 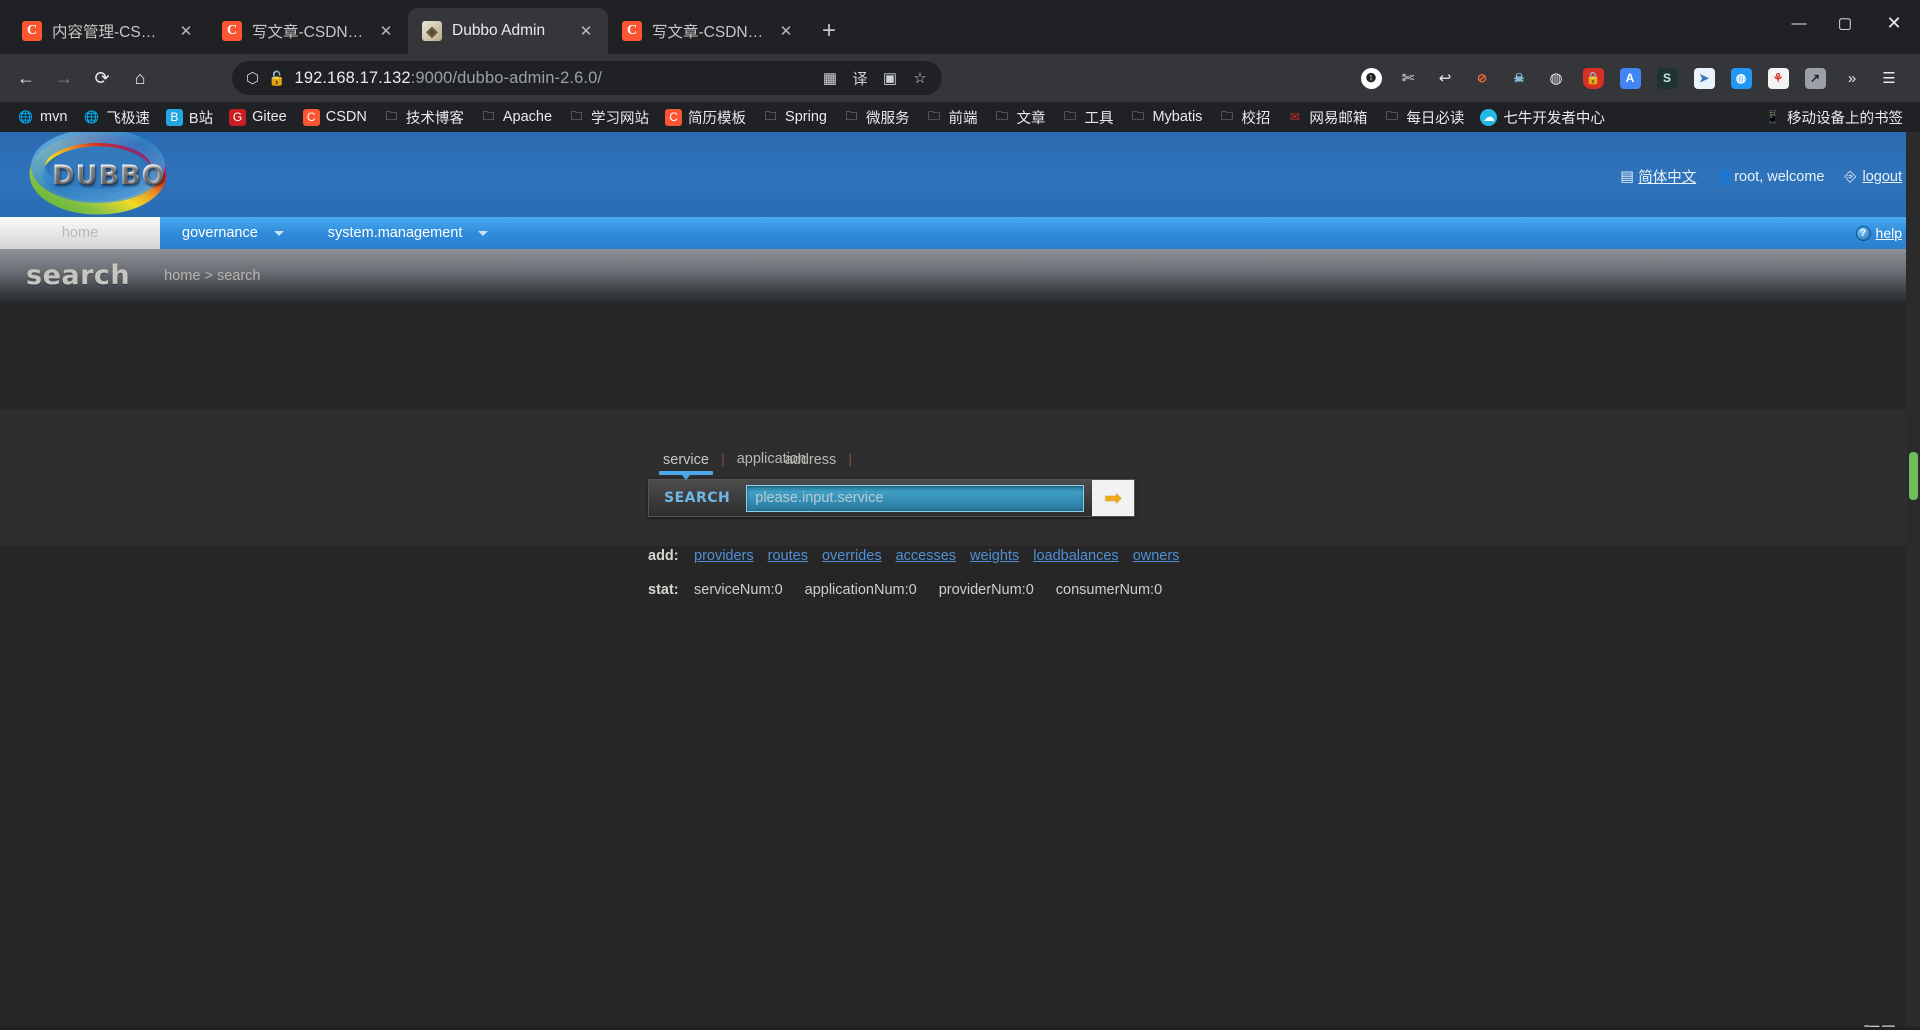 What do you see at coordinates (1741, 78) in the screenshot?
I see `bulb-icon: ◍` at bounding box center [1741, 78].